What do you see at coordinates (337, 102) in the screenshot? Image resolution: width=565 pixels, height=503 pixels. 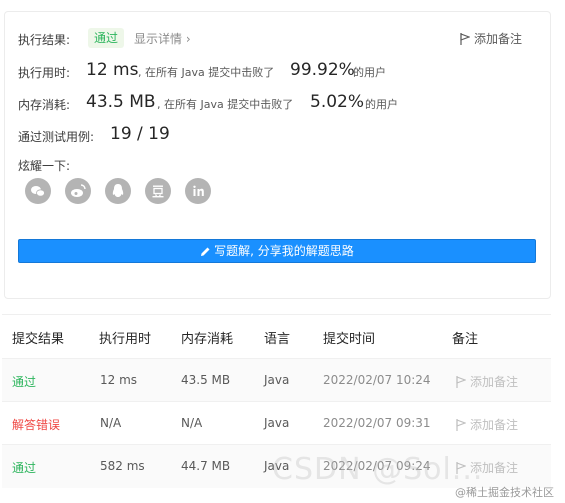 I see `memory-percent: 5.02%` at bounding box center [337, 102].